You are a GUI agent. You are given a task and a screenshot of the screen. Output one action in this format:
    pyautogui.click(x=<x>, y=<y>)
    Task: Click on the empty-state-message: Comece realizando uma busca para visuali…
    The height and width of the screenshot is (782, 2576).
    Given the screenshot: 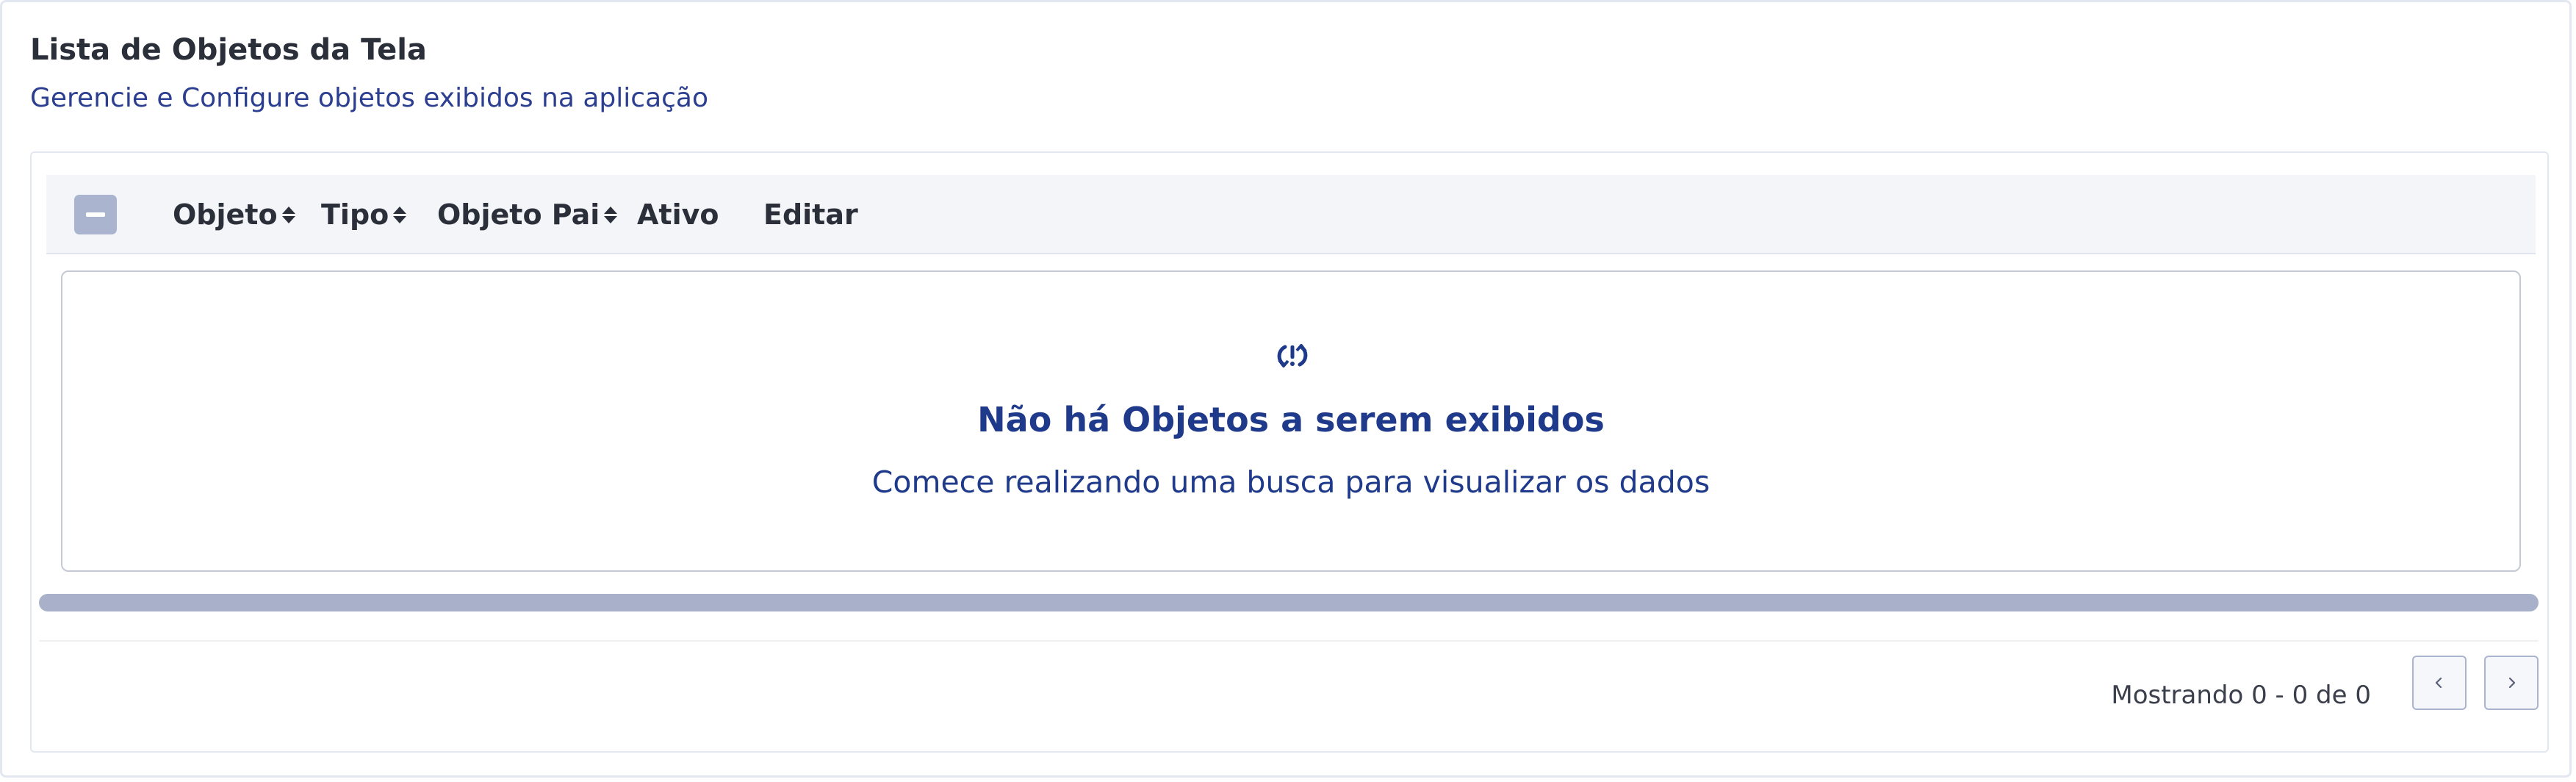 What is the action you would take?
    pyautogui.click(x=1290, y=482)
    